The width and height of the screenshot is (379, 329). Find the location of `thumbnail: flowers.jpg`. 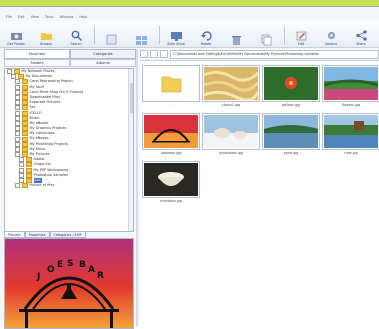

thumbnail: flowers.jpg is located at coordinates (350, 86).